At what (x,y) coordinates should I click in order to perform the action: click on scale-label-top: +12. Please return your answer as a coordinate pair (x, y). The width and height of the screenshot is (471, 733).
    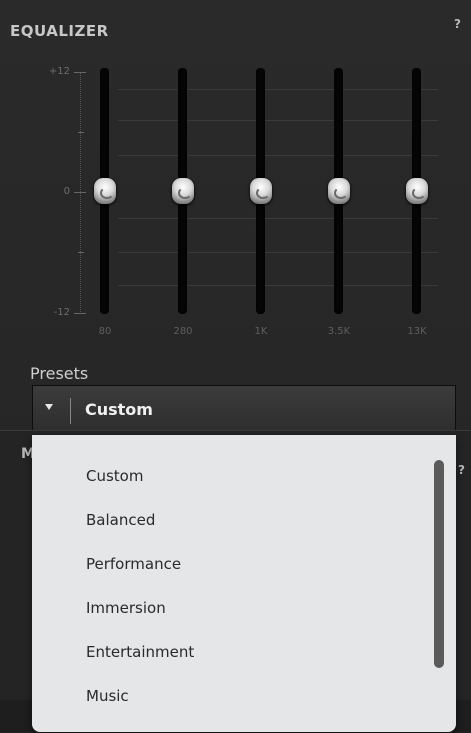
    Looking at the image, I should click on (59, 71).